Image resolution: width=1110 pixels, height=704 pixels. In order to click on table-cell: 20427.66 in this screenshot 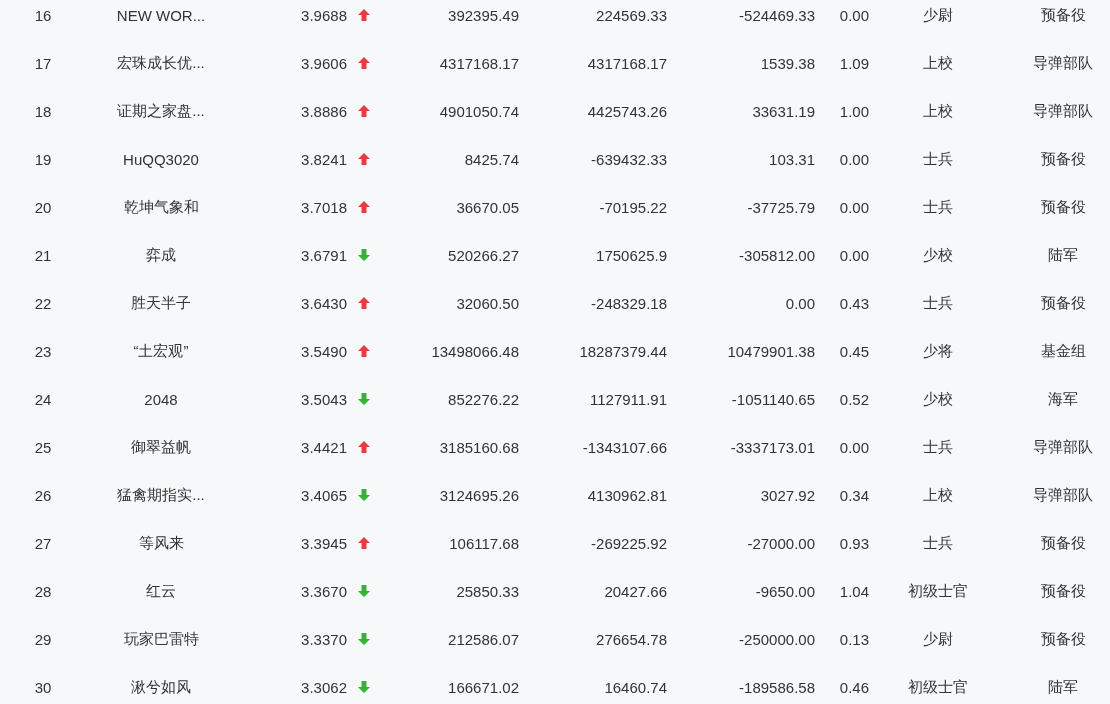, I will do `click(635, 591)`.